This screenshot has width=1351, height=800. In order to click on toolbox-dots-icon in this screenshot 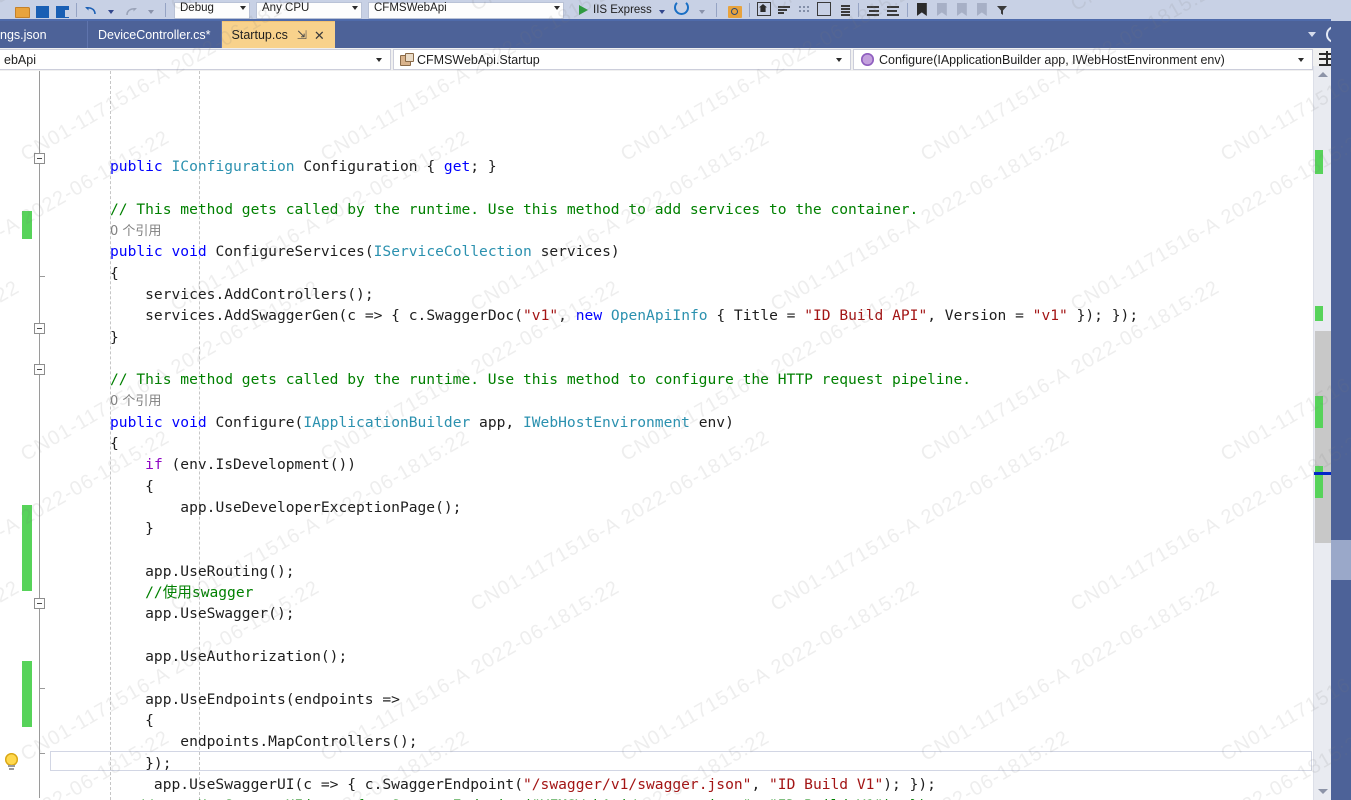, I will do `click(804, 9)`.